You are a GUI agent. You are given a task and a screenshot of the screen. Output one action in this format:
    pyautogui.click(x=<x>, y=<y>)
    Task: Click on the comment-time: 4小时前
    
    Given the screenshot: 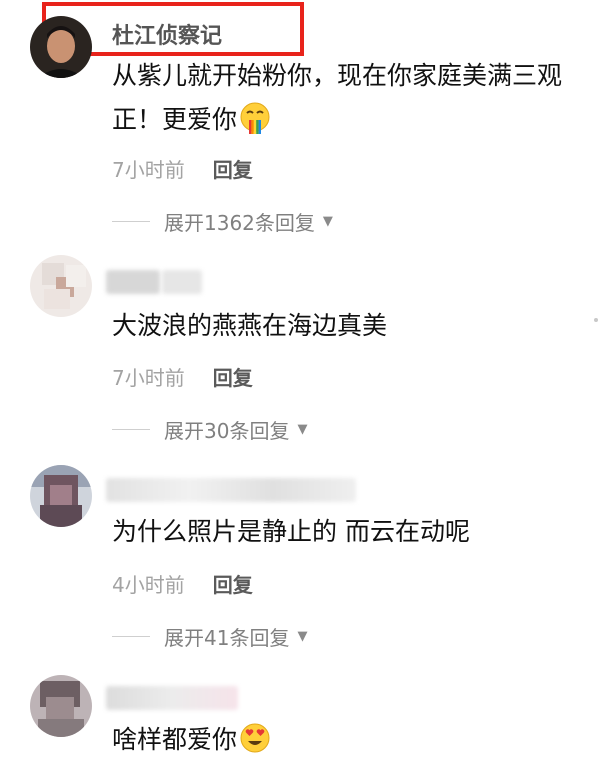 What is the action you would take?
    pyautogui.click(x=148, y=585)
    